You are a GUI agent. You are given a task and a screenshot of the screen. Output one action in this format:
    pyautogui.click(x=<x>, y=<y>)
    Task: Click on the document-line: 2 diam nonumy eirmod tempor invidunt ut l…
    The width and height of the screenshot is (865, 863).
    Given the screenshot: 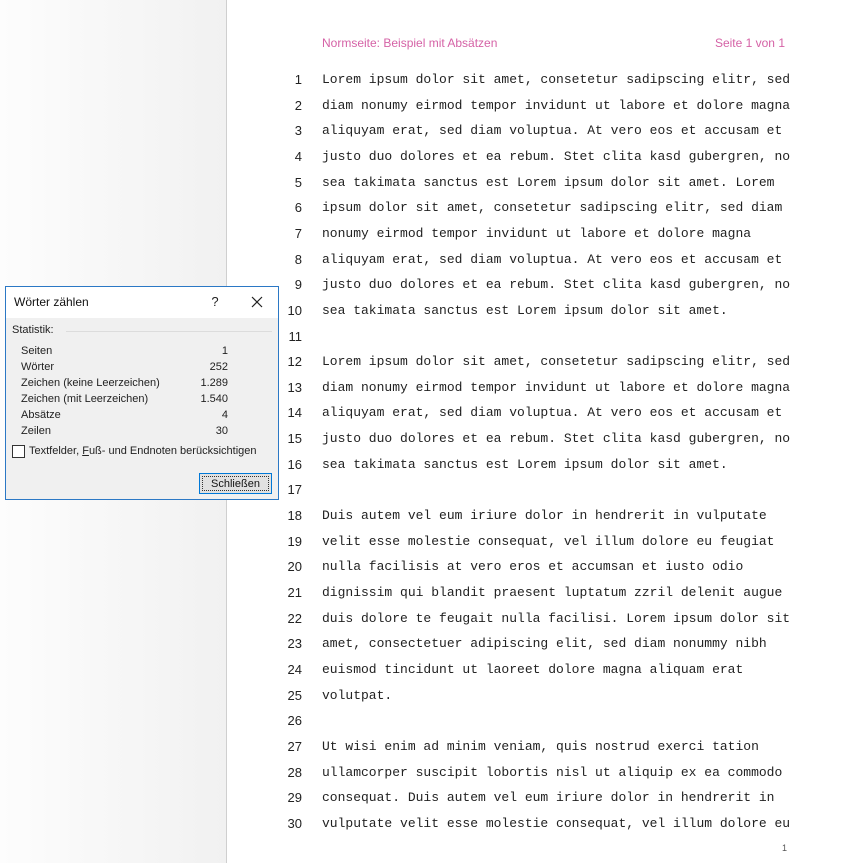 What is the action you would take?
    pyautogui.click(x=546, y=105)
    